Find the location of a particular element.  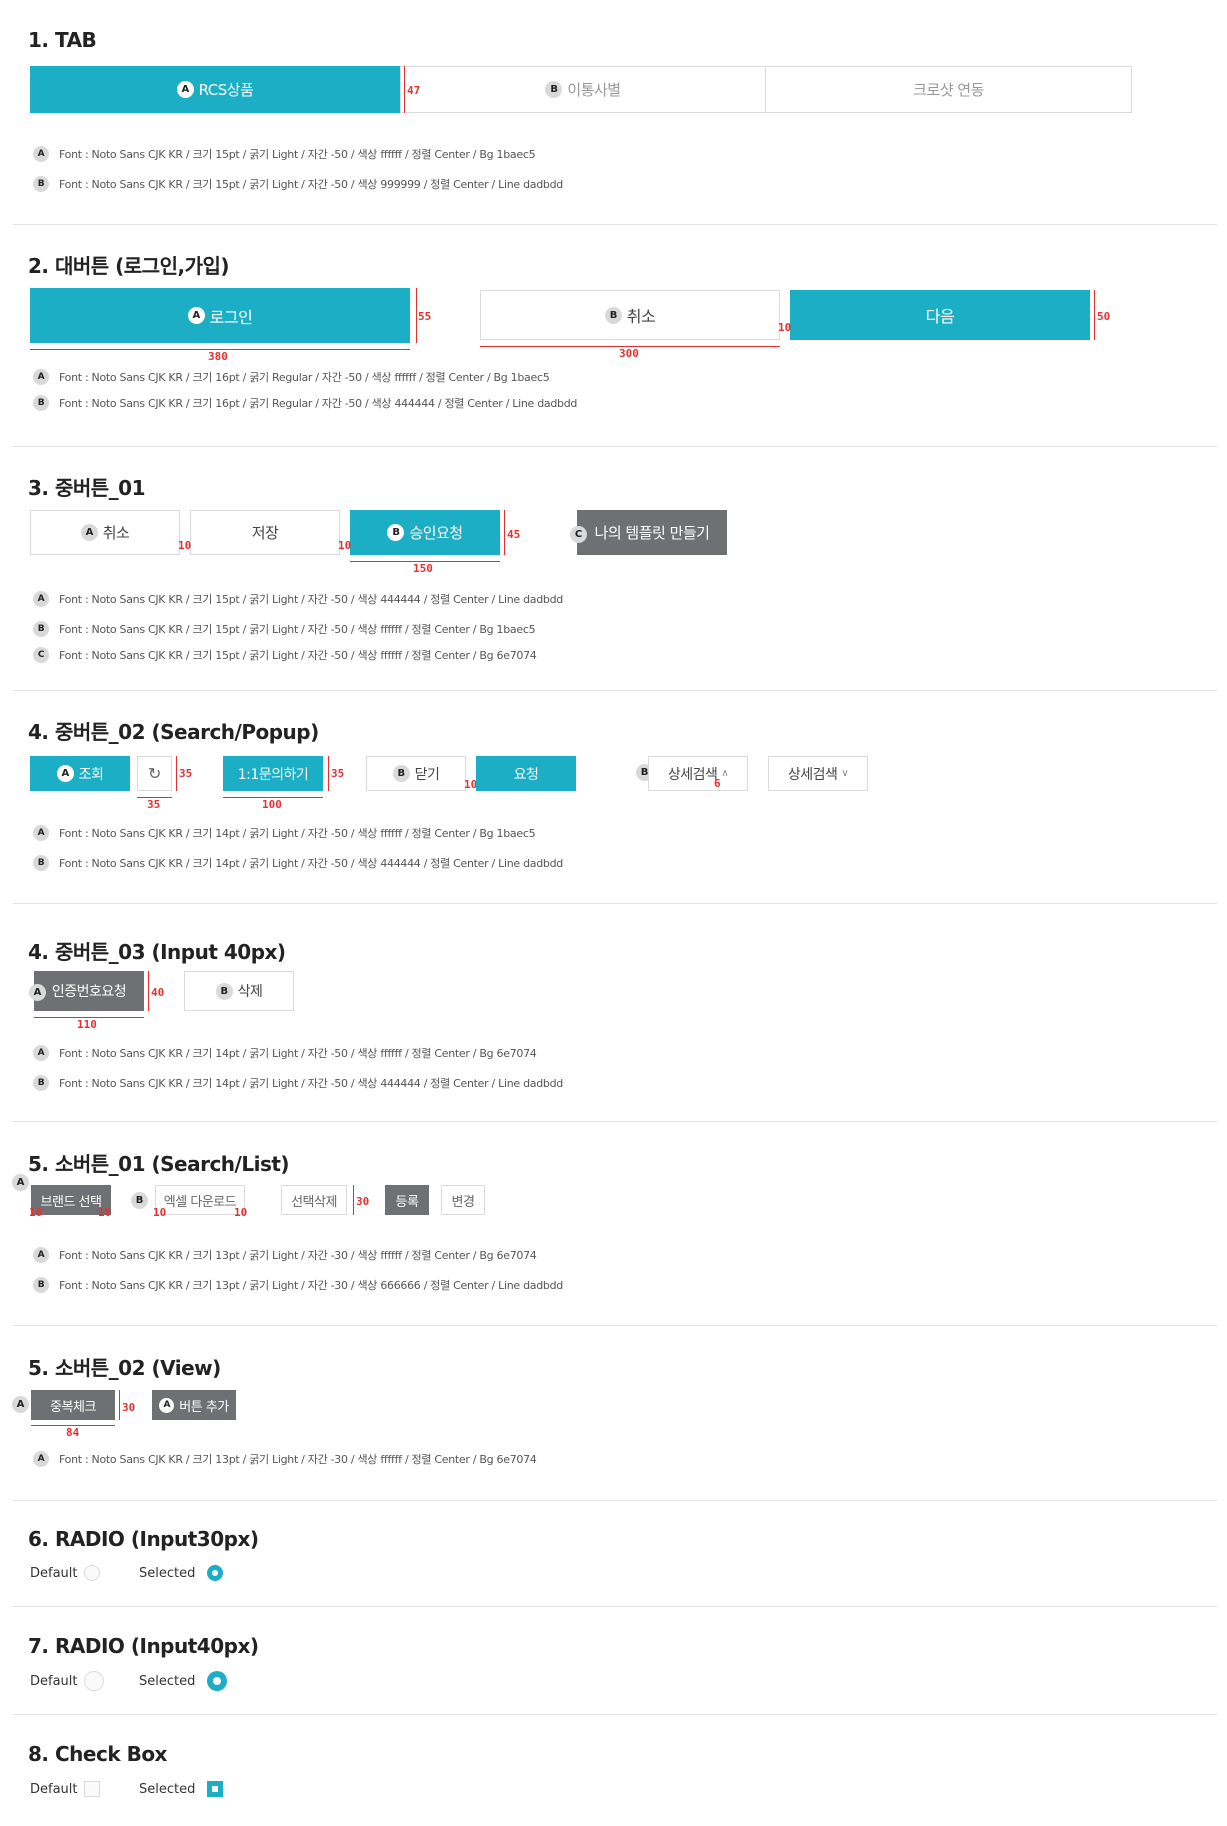

dim-label: 110 is located at coordinates (87, 1024).